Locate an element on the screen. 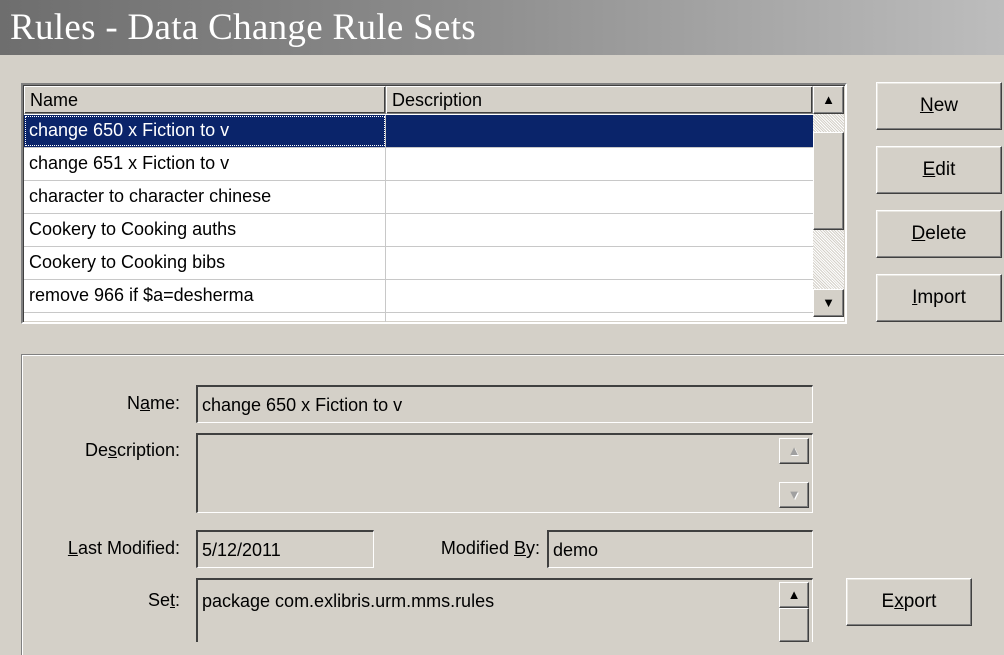 The width and height of the screenshot is (1004, 655). title-bar: Rules - Data Change Rule Sets is located at coordinates (502, 27).